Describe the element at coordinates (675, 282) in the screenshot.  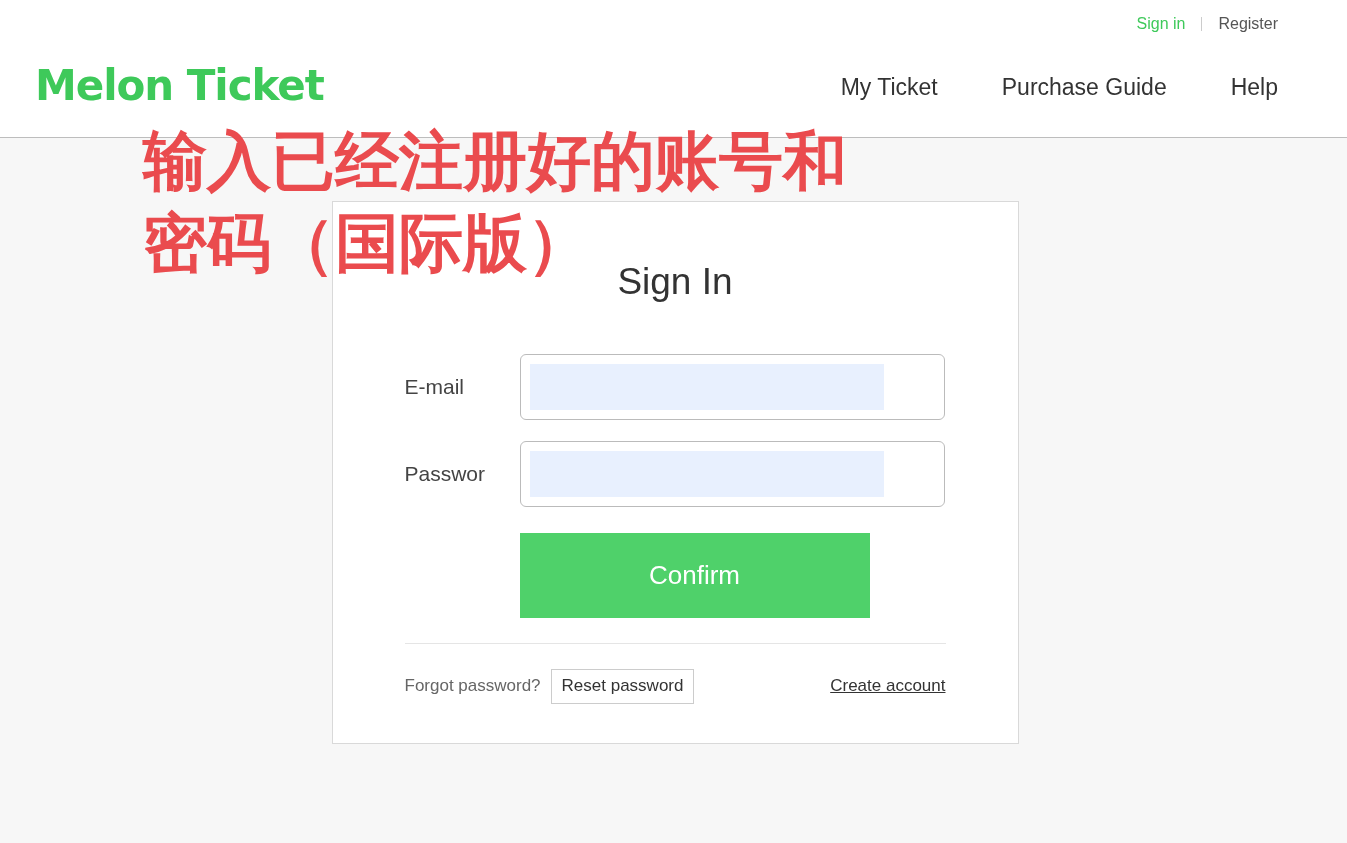
I see `sign-in-title: Sign In` at that location.